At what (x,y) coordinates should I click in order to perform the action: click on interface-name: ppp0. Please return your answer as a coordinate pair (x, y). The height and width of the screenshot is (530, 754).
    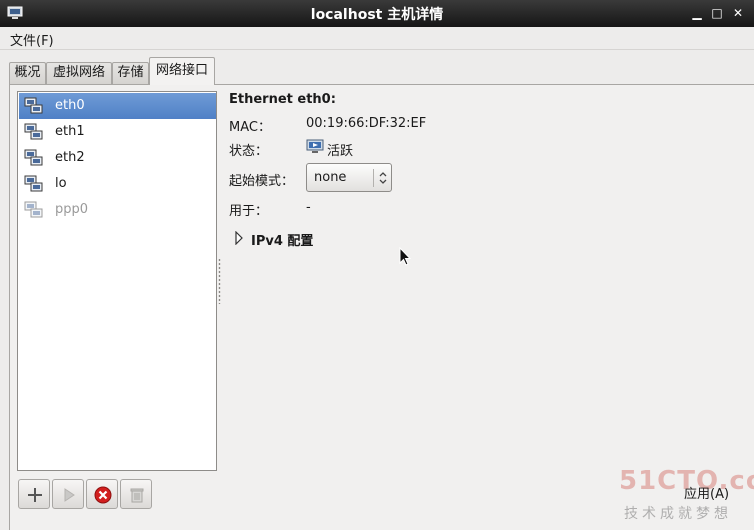
    Looking at the image, I should click on (72, 209).